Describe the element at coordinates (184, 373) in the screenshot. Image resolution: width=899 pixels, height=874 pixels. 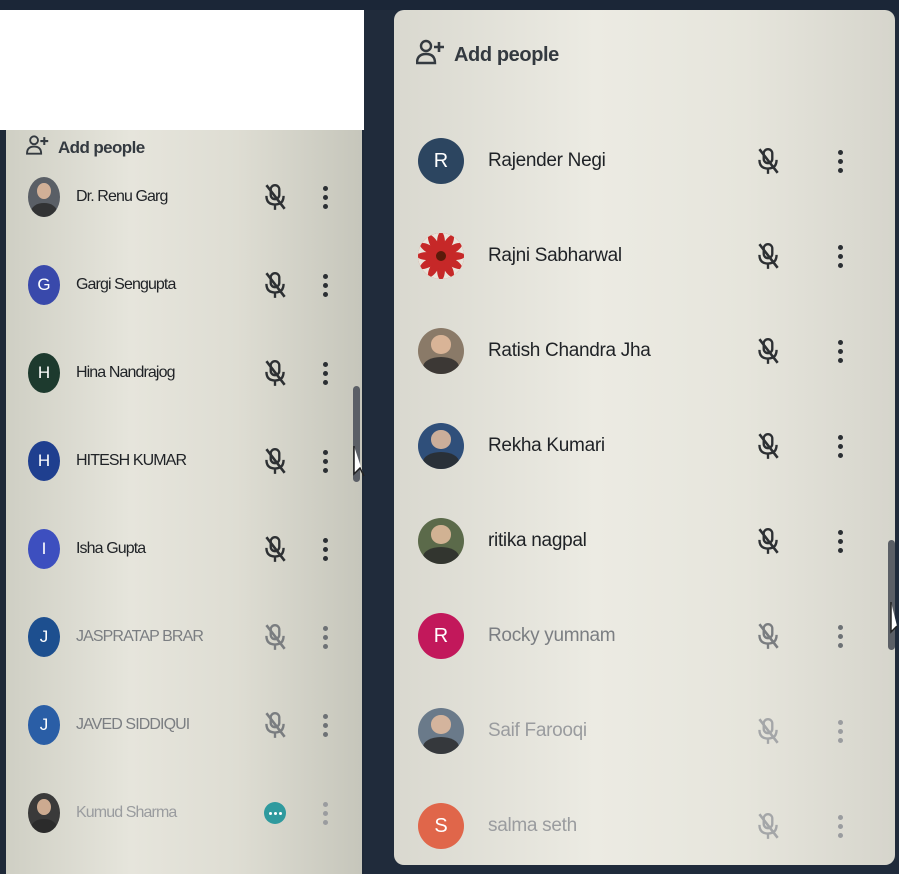
I see `participant-row: H Hina Nandrajog` at that location.